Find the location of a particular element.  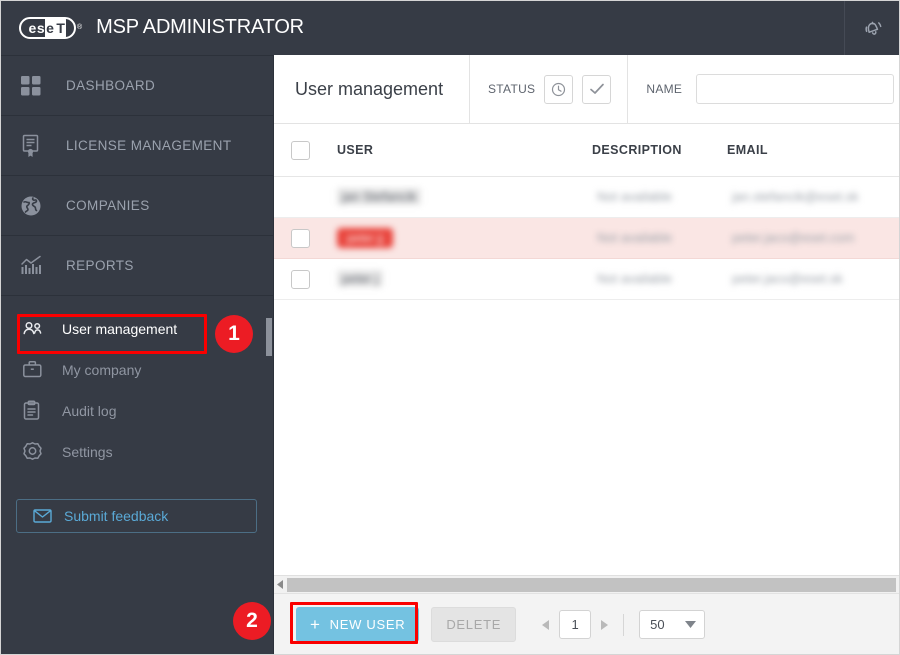

bottom-toolbar: + NEW USER DELETE 50 is located at coordinates (587, 624).